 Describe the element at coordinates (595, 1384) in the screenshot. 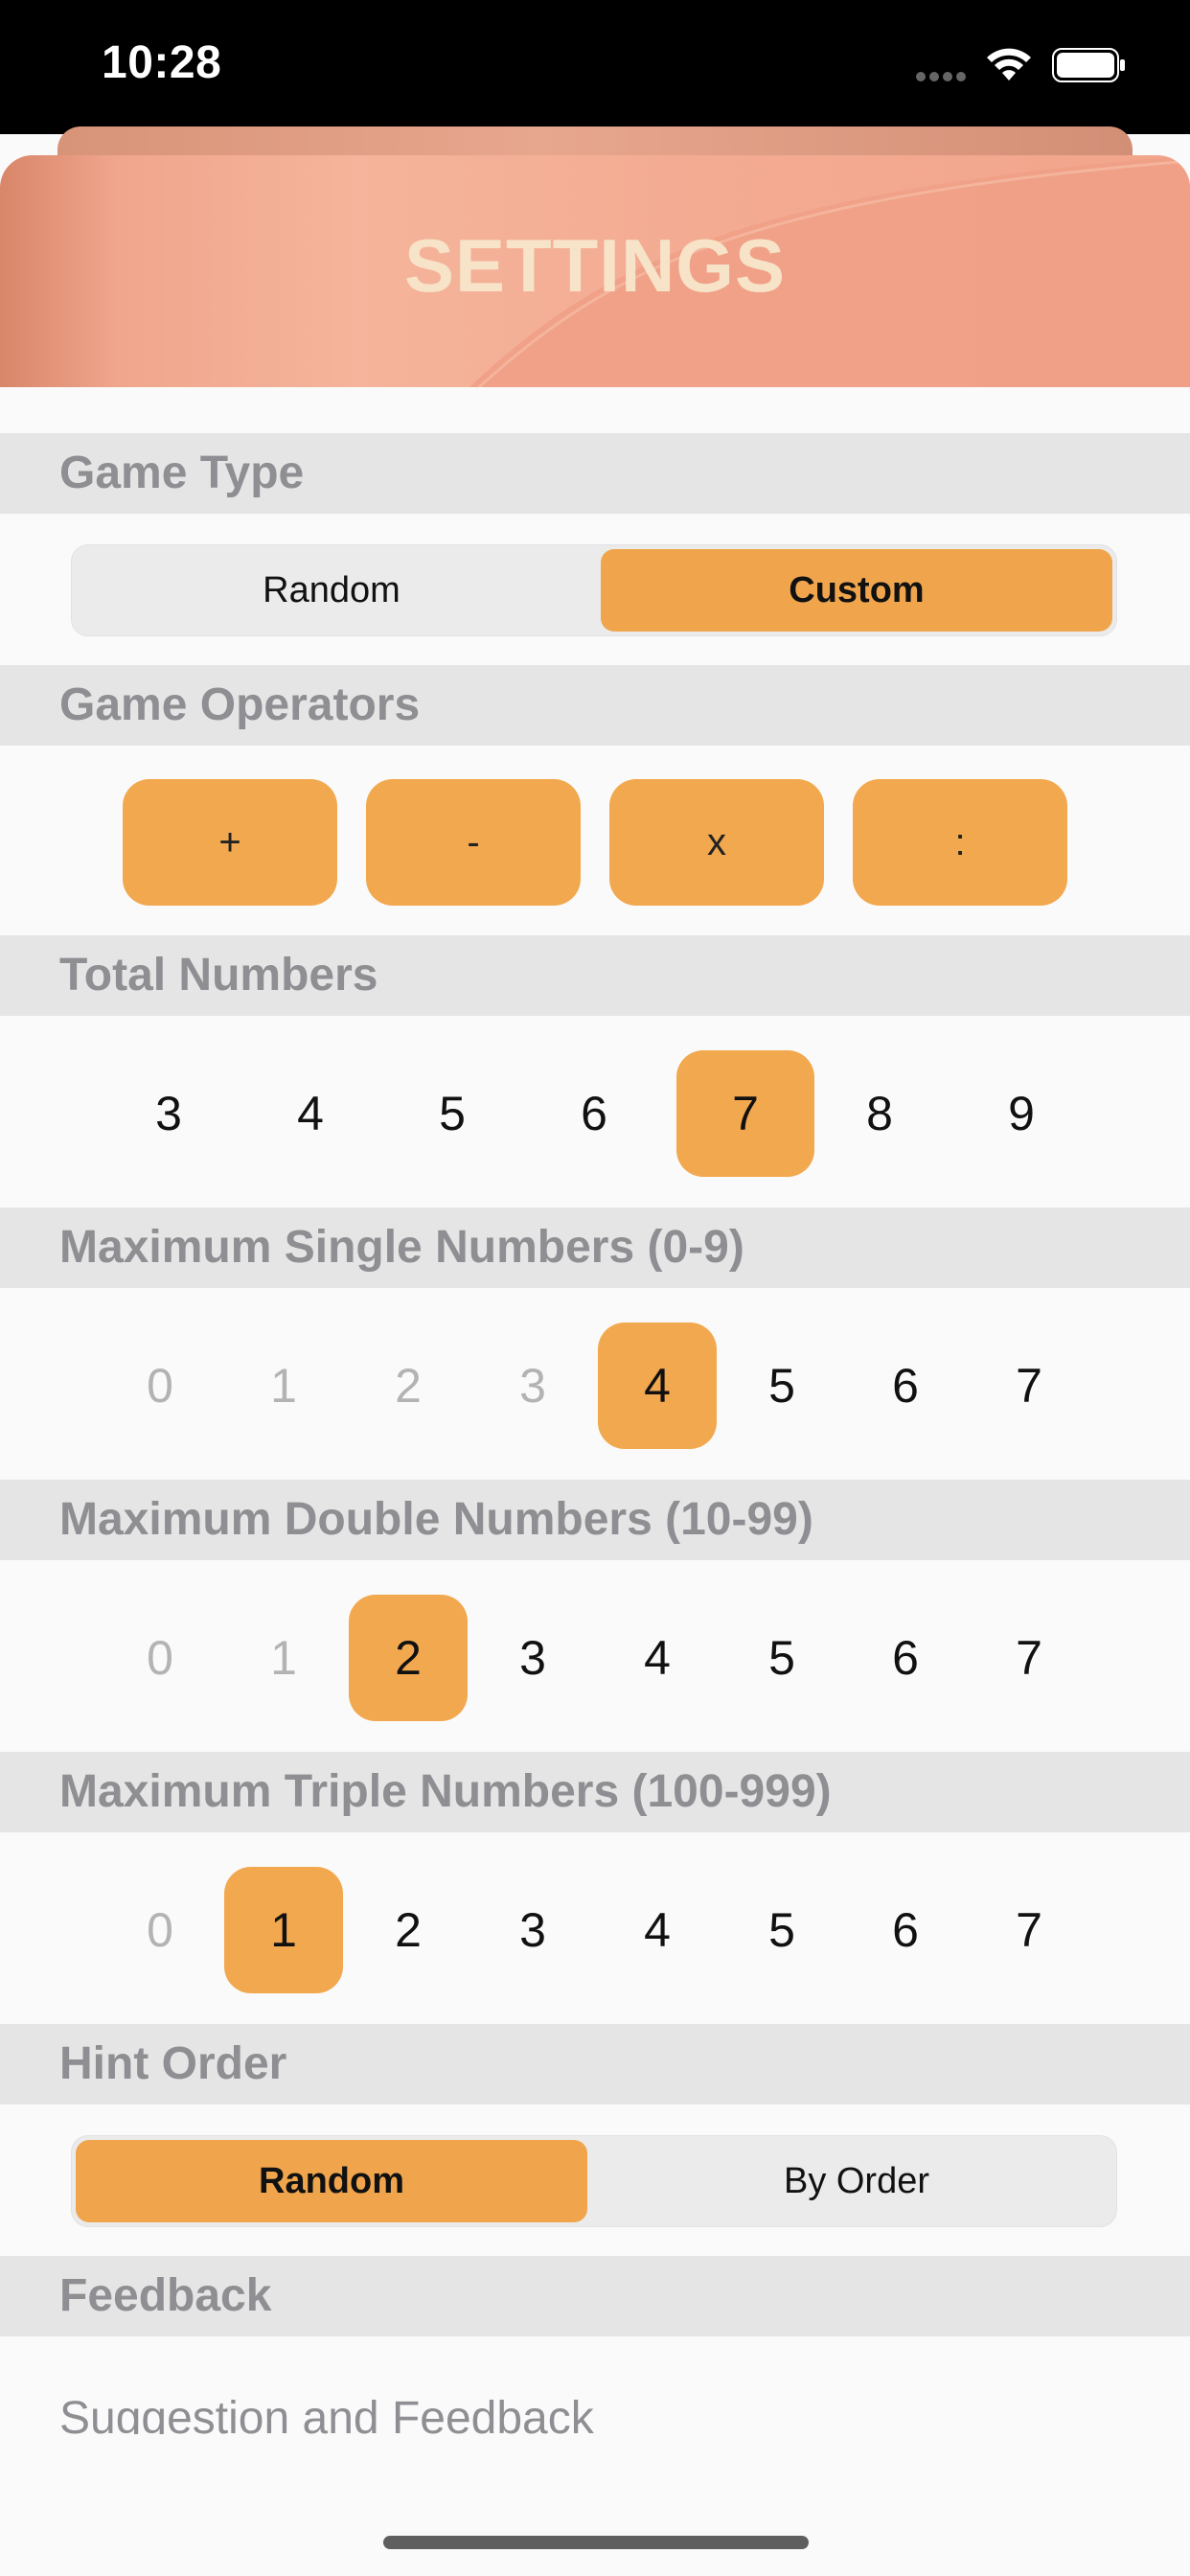

I see `section-max-single: 0 1 2 3 4 5 6 7` at that location.